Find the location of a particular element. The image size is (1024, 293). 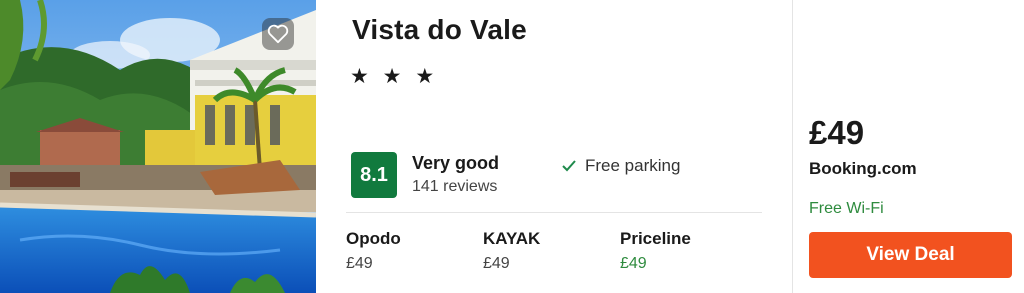

best-price: £49 is located at coordinates (837, 132).